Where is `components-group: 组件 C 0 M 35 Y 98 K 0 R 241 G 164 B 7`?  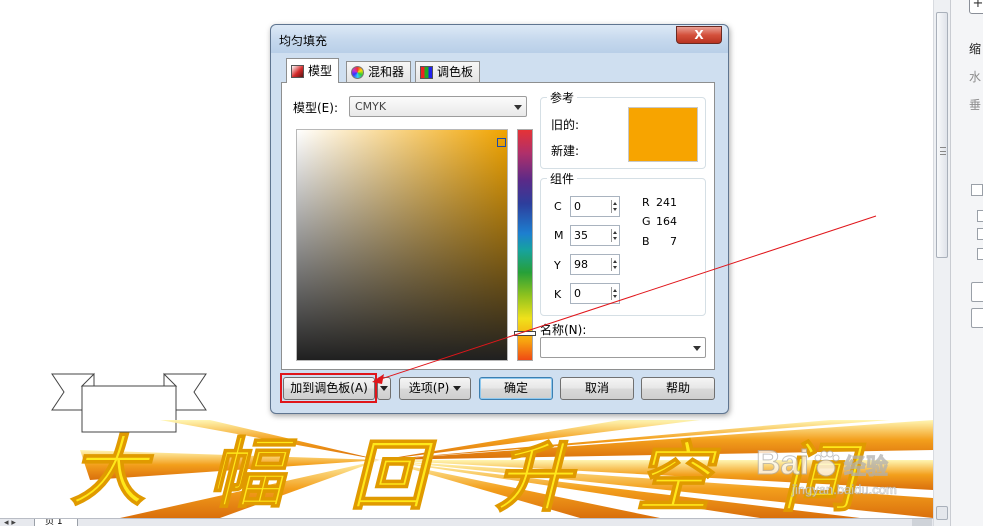
components-group: 组件 C 0 M 35 Y 98 K 0 R 241 G 164 B 7 is located at coordinates (623, 243).